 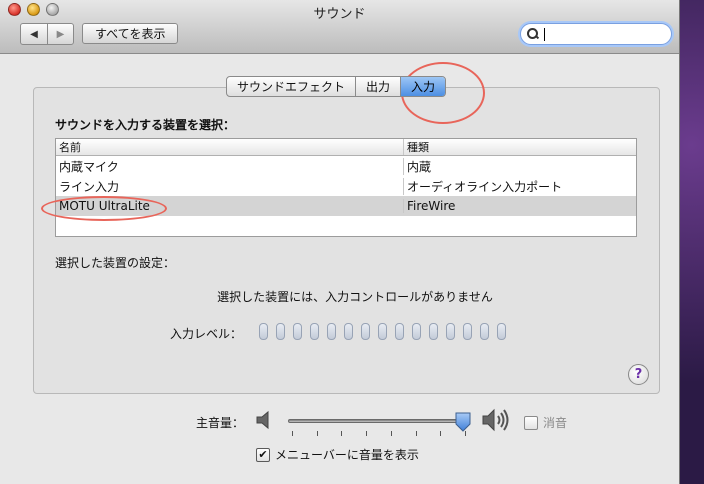 I want to click on show-volume-in-menubar-option: ✔ メニューバーに音量を表示, so click(x=337, y=454).